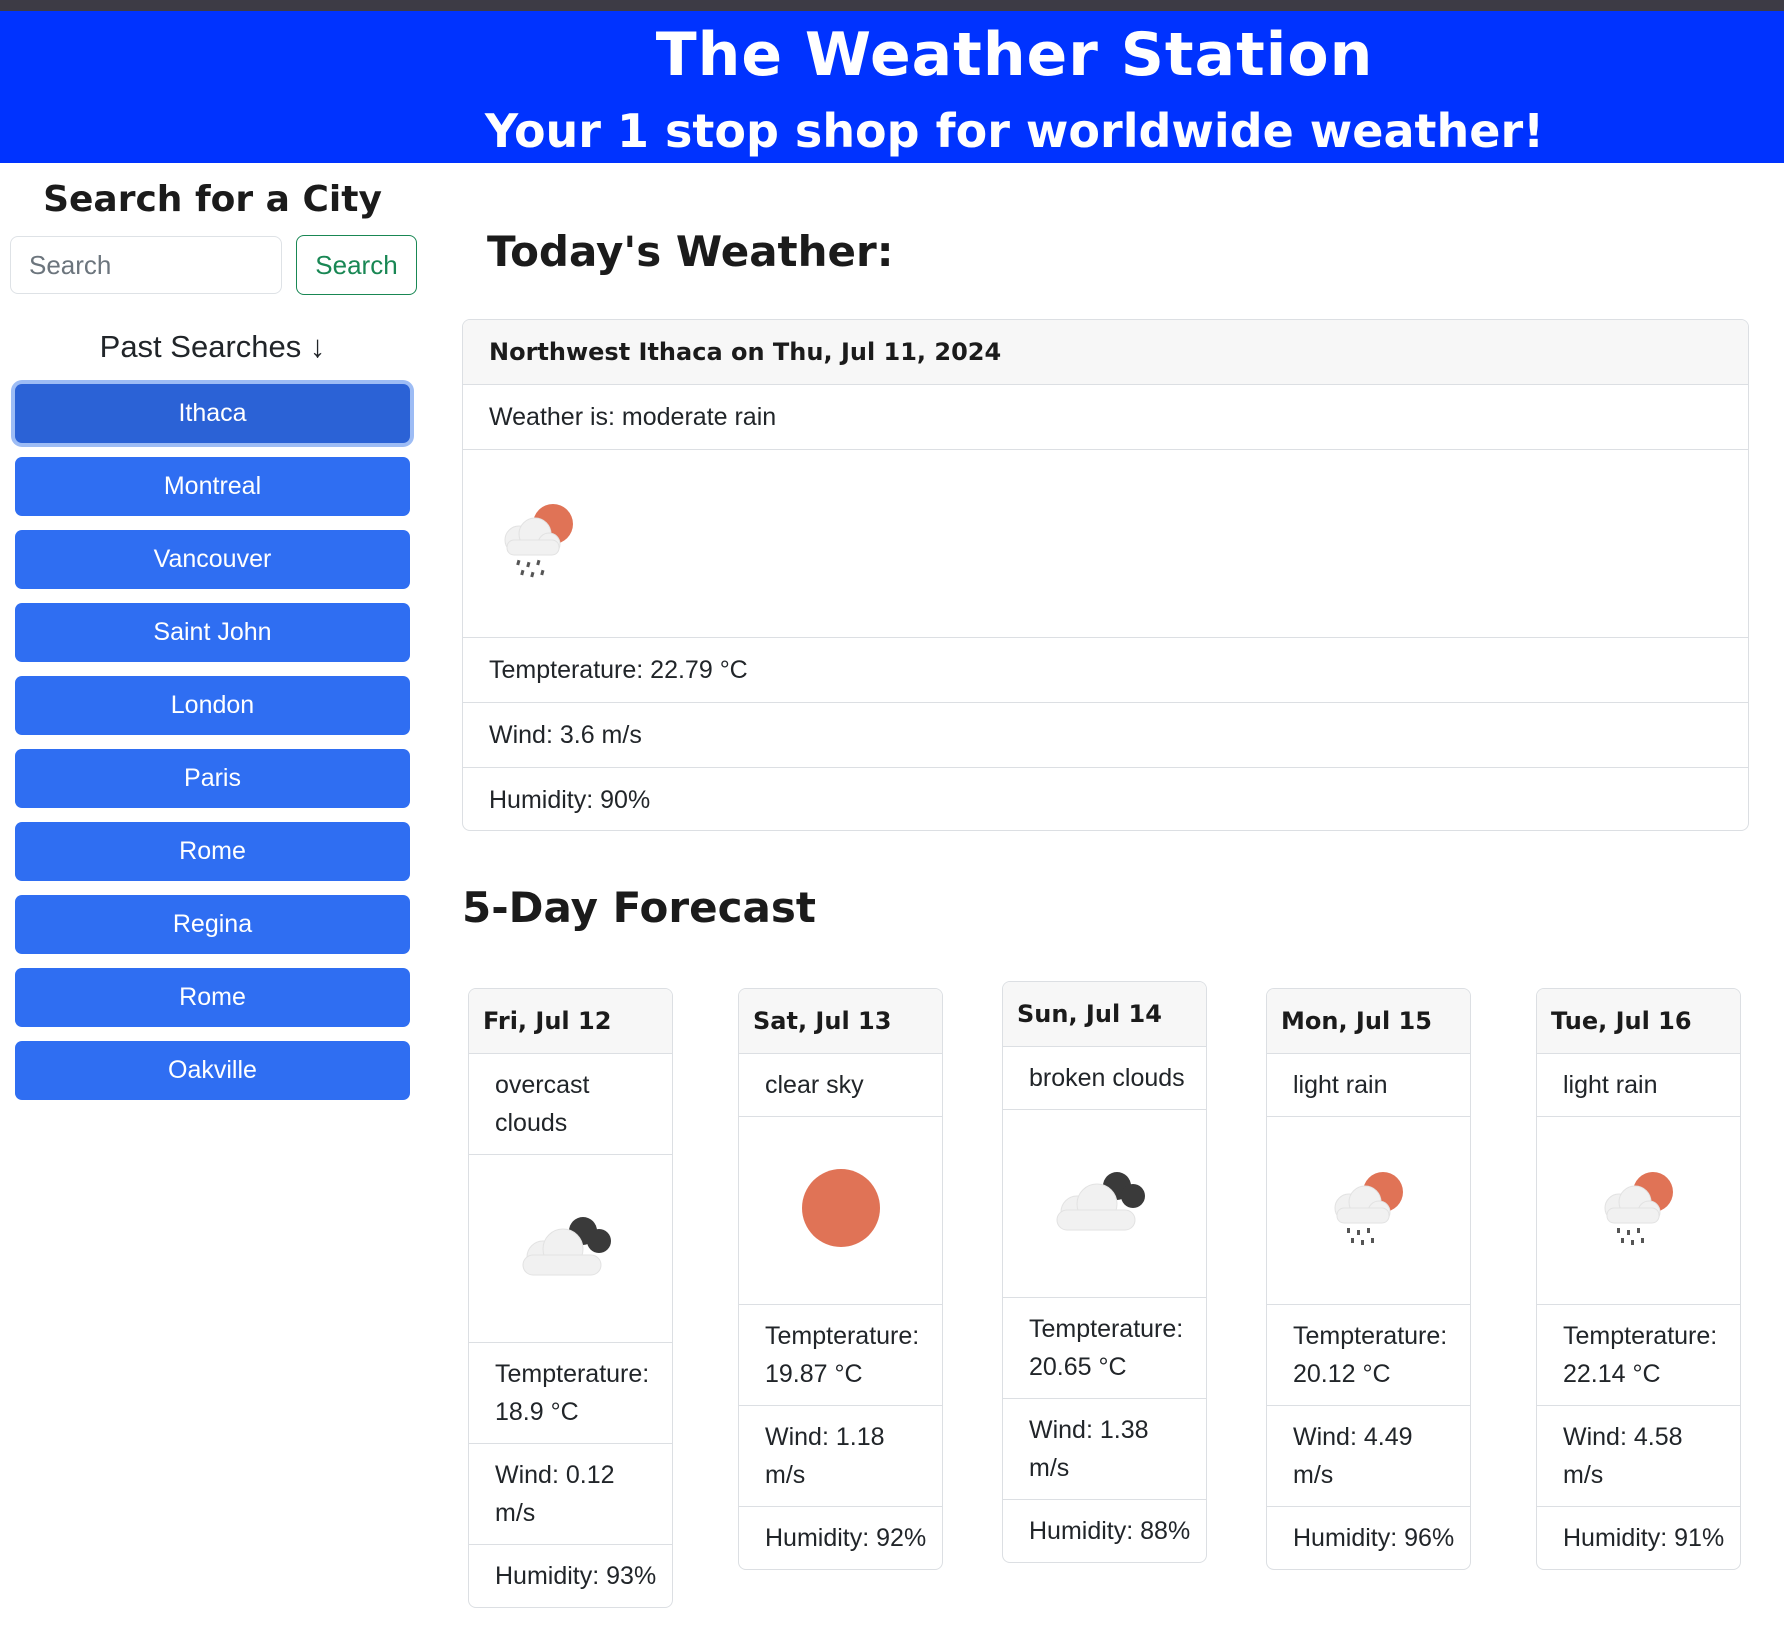  I want to click on past-search-montreal: Montreal, so click(212, 486).